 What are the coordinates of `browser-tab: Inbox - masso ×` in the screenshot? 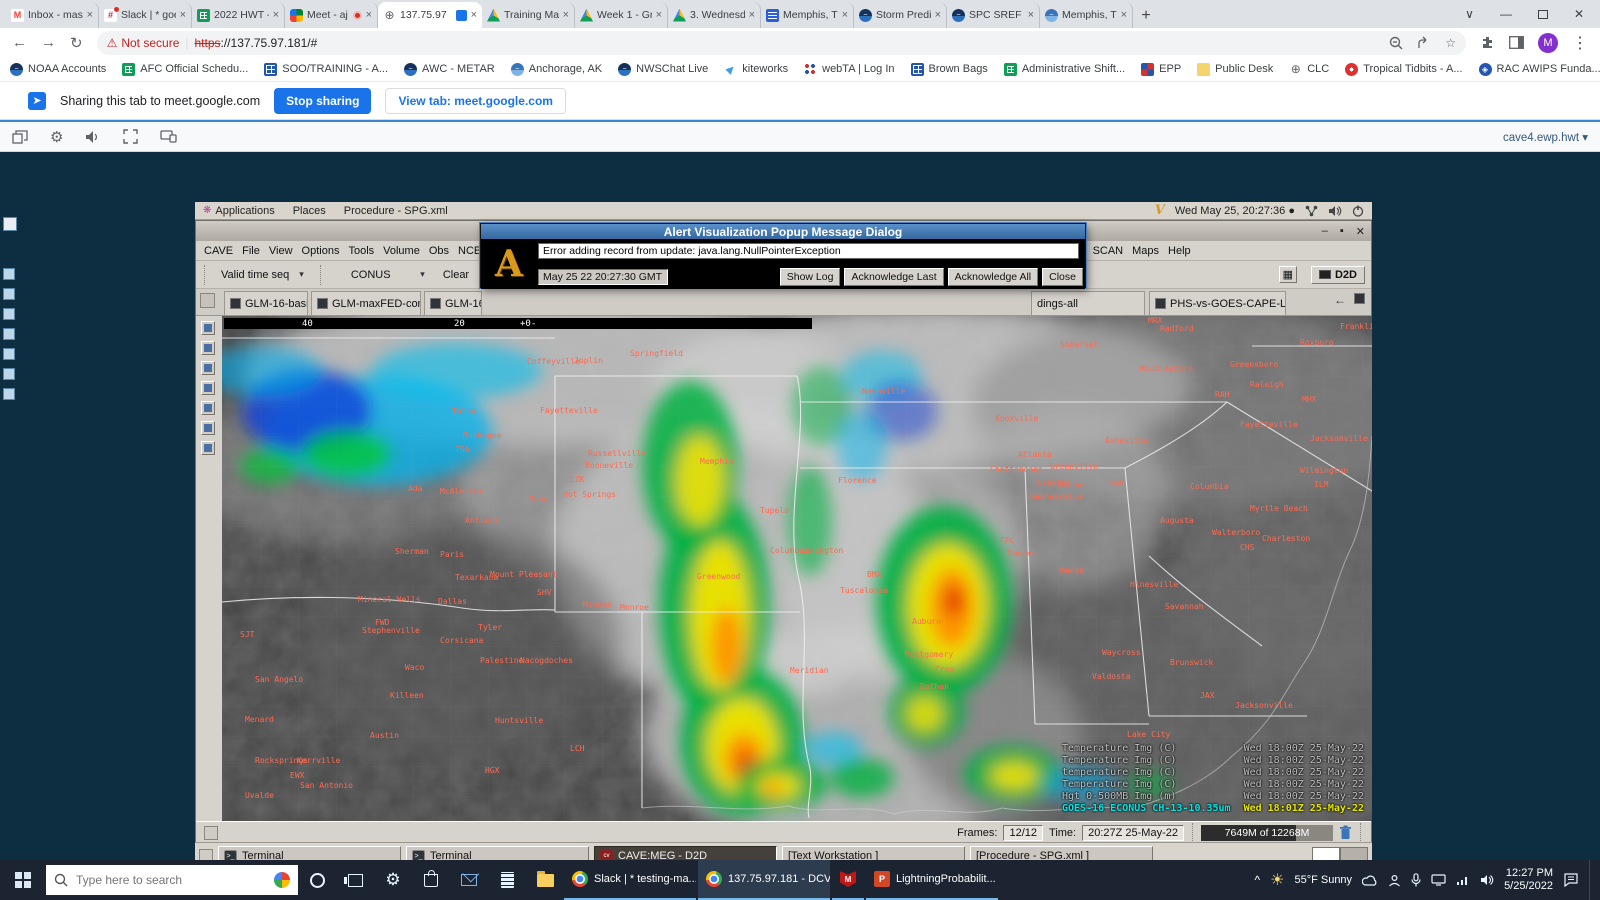 It's located at (52, 15).